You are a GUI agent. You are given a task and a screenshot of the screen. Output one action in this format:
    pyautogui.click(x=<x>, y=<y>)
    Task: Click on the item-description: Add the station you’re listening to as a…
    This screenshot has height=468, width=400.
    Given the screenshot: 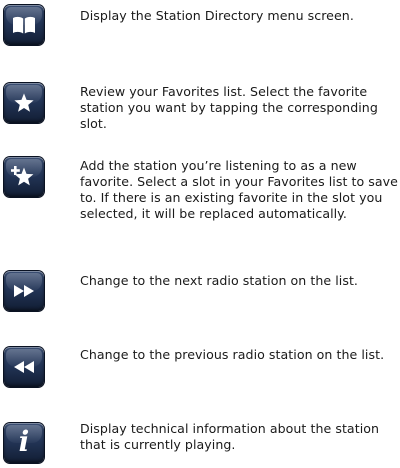 What is the action you would take?
    pyautogui.click(x=239, y=189)
    